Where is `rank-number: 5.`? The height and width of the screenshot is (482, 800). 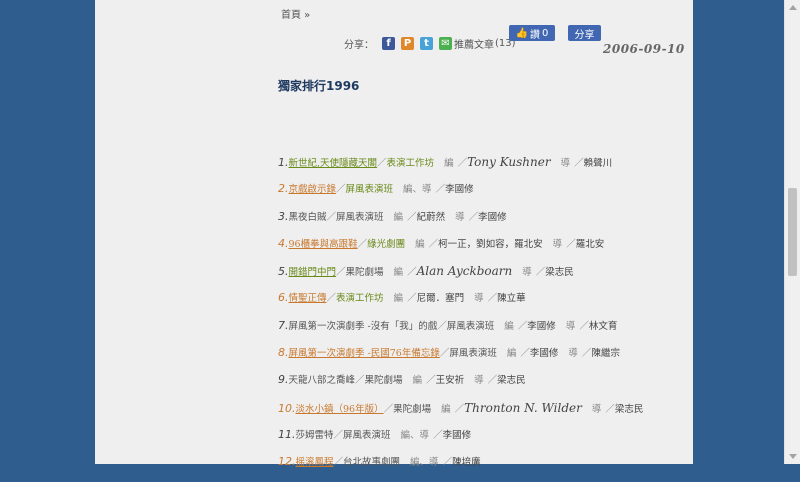
rank-number: 5. is located at coordinates (283, 272).